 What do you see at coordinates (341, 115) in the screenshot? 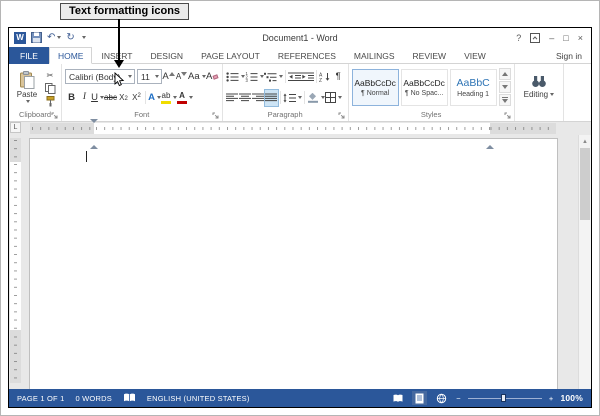
I see `paragraph-dialog-launcher` at bounding box center [341, 115].